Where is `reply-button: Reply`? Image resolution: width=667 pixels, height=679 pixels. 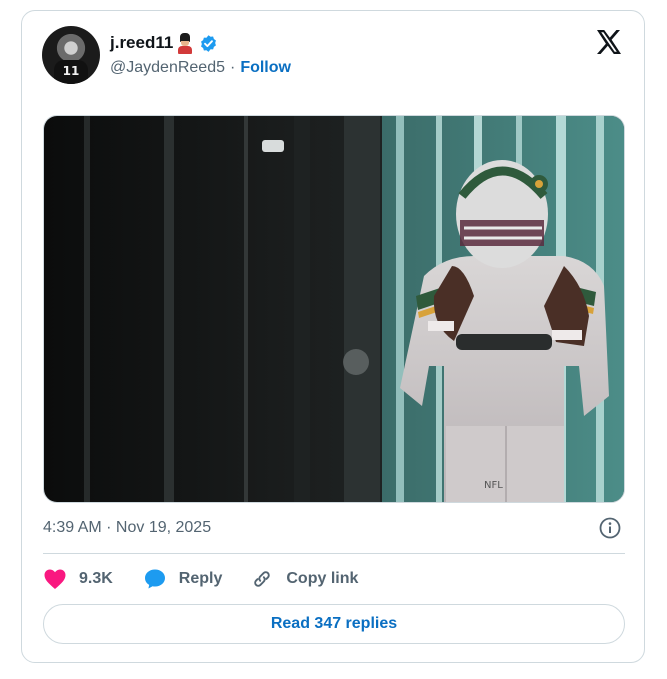 reply-button: Reply is located at coordinates (183, 579).